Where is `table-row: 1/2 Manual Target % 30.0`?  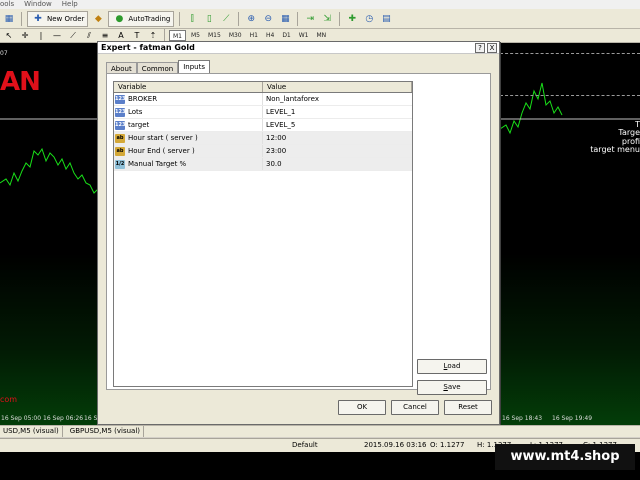 table-row: 1/2 Manual Target % 30.0 is located at coordinates (263, 164).